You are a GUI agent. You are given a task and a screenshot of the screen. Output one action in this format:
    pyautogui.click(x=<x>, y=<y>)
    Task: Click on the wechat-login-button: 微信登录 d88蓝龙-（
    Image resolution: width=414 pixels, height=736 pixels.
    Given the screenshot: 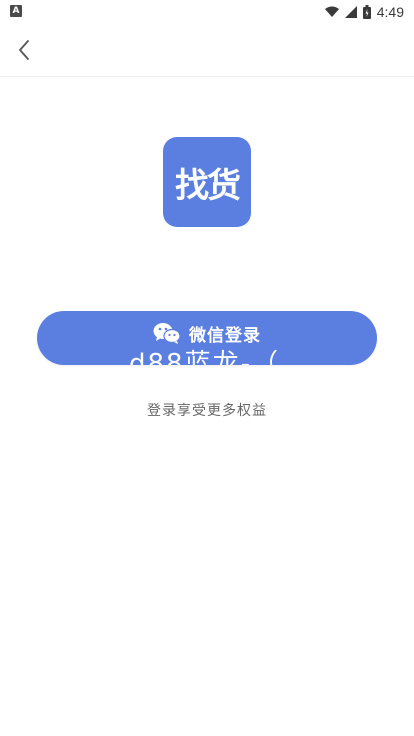 What is the action you would take?
    pyautogui.click(x=207, y=338)
    